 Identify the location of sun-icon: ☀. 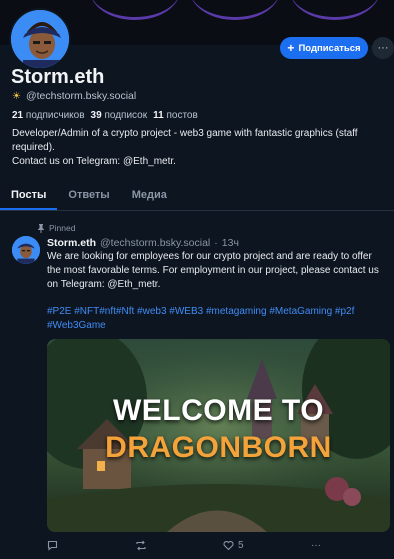
(16, 96).